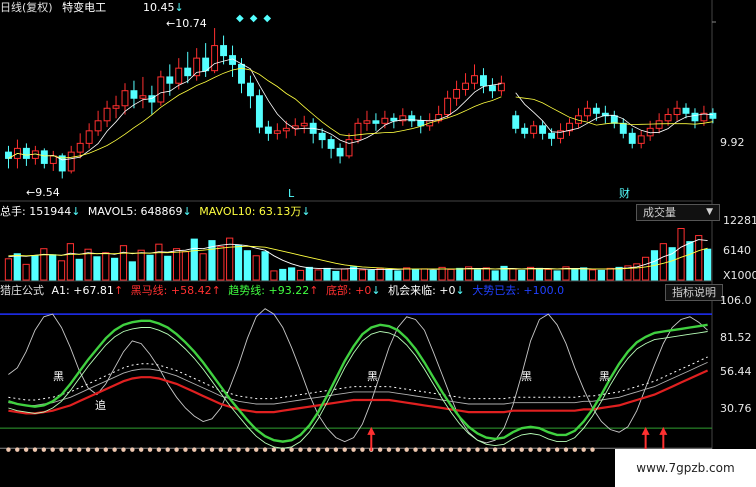 The height and width of the screenshot is (487, 756). I want to click on indicator-axis-4: 30.76, so click(736, 408).